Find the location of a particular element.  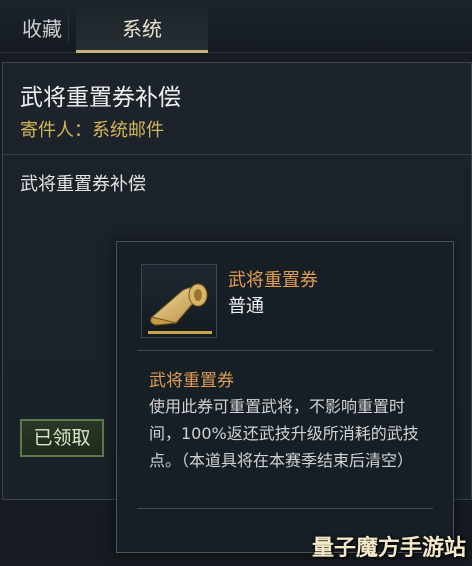

claimed-button: 已领取 is located at coordinates (62, 438).